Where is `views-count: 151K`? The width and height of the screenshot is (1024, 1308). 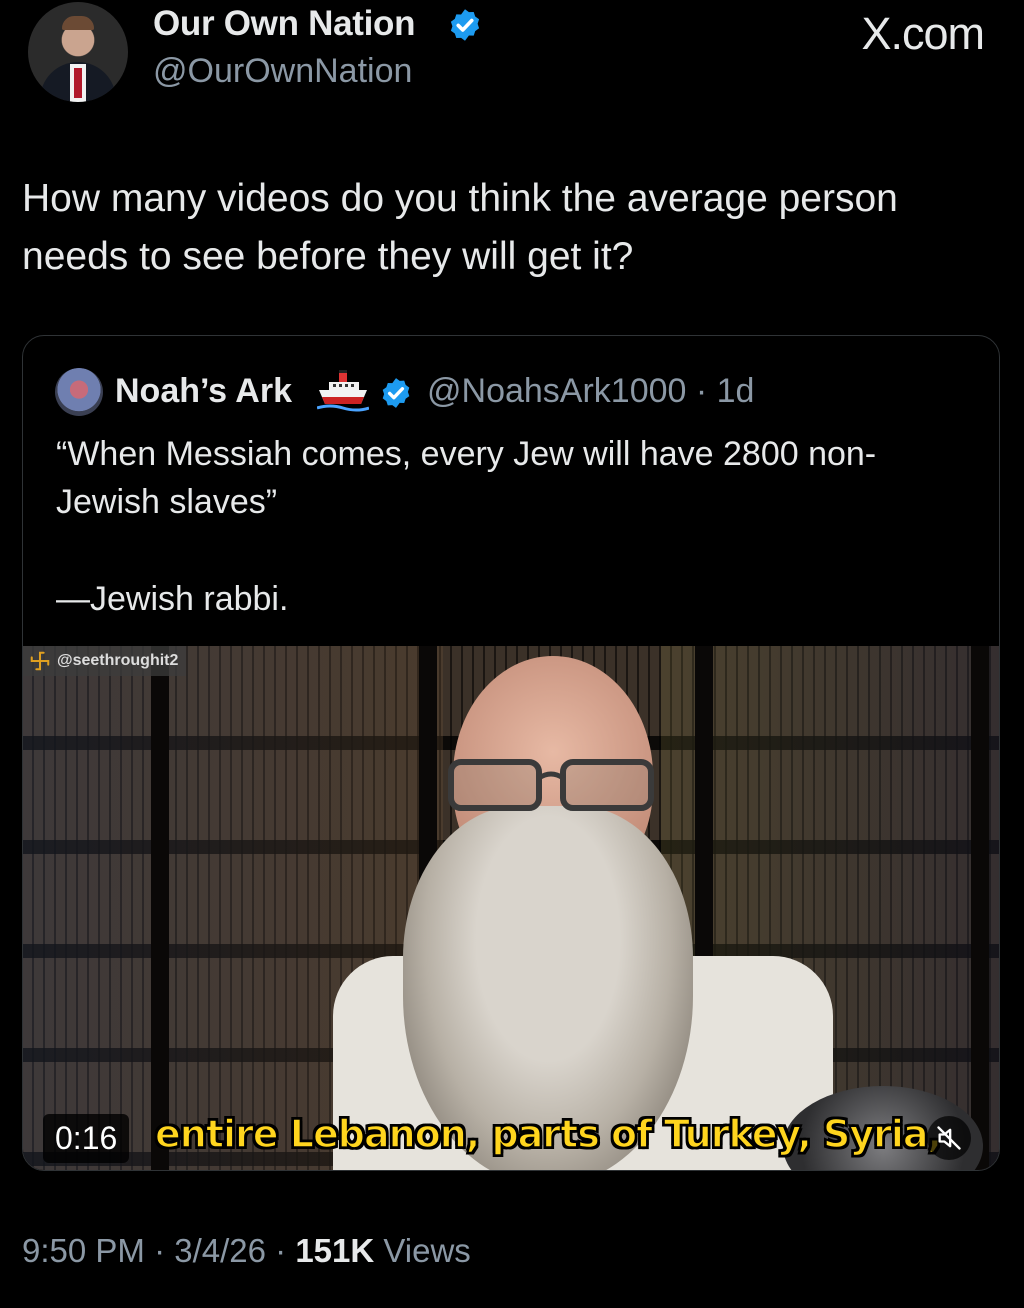
views-count: 151K is located at coordinates (335, 1250).